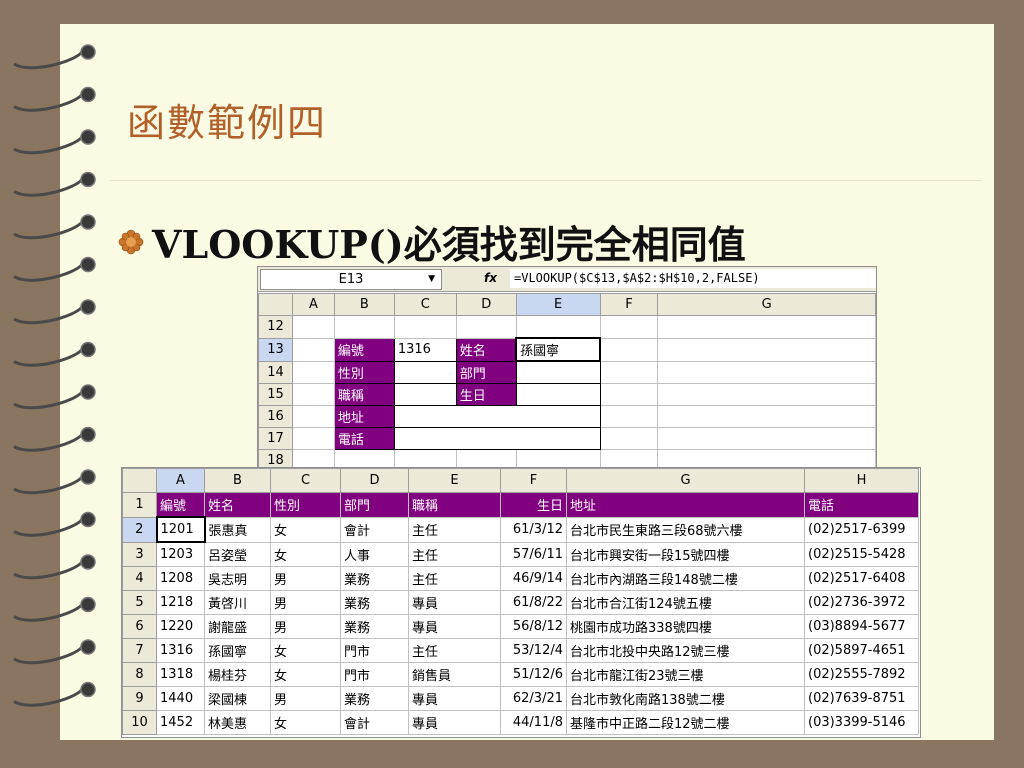 This screenshot has width=1024, height=768. Describe the element at coordinates (139, 554) in the screenshot. I see `row-header: 3` at that location.